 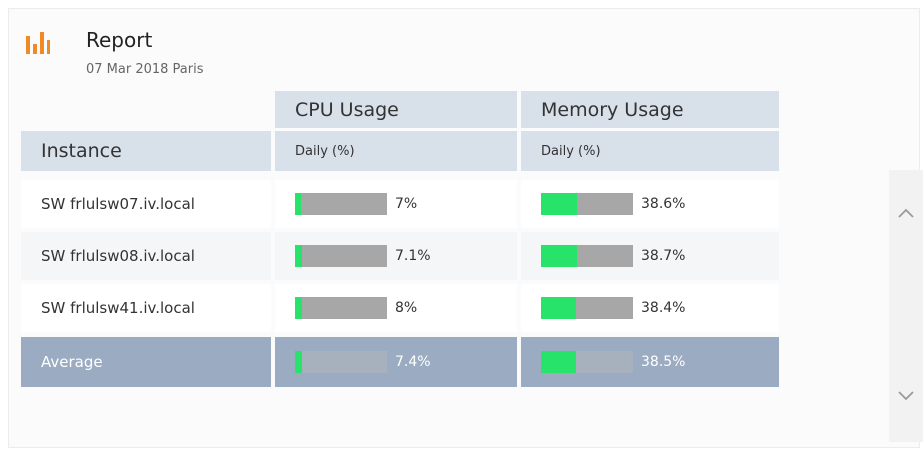 I want to click on memory-usage-header-label: Memory Usage, so click(x=612, y=109).